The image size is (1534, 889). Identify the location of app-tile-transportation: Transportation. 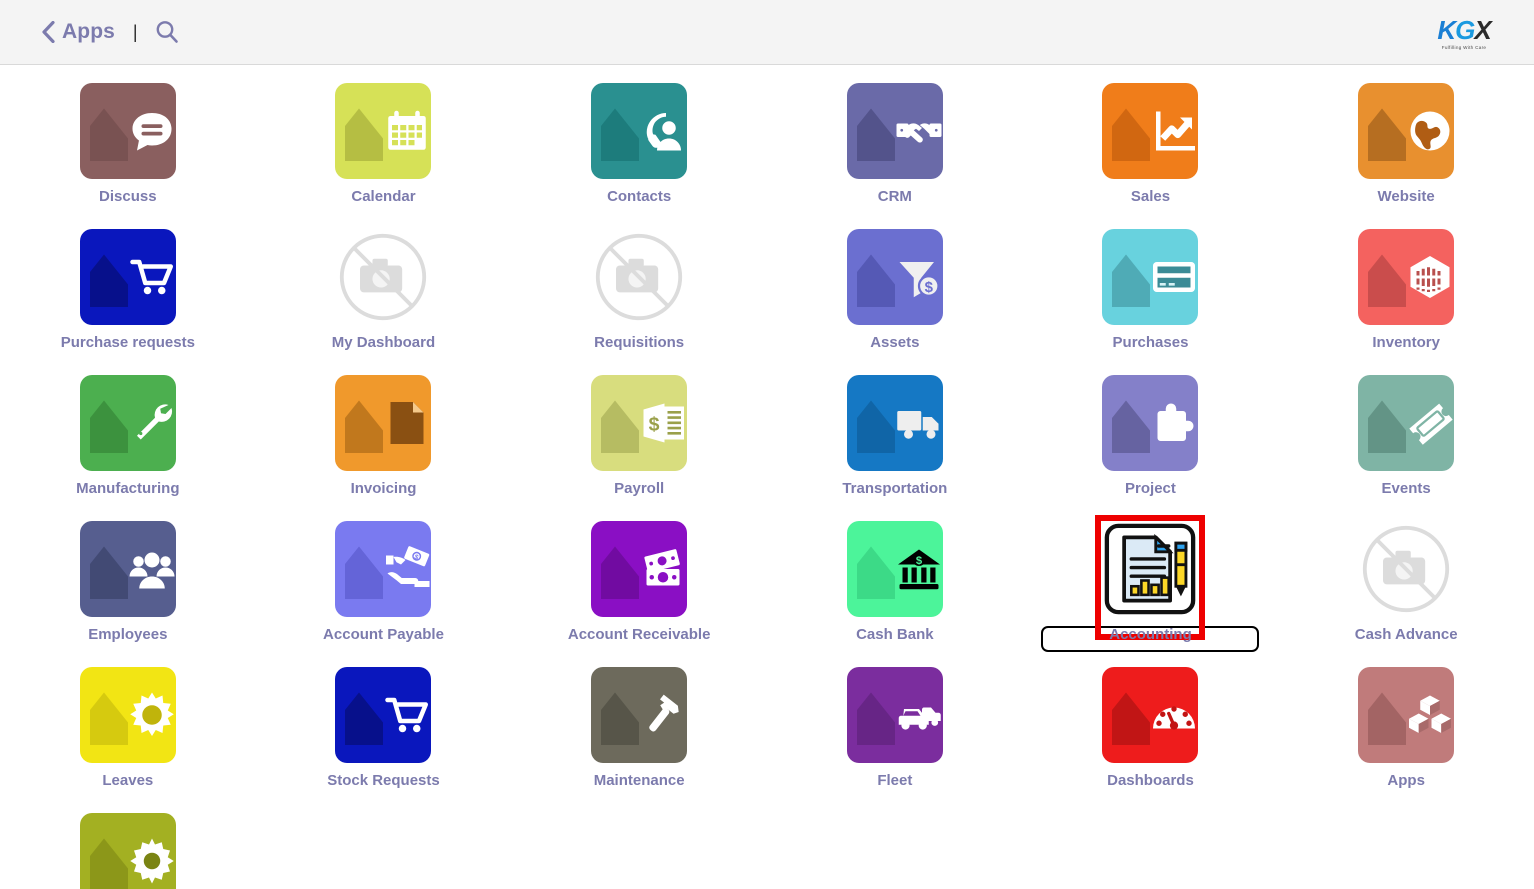
(895, 448).